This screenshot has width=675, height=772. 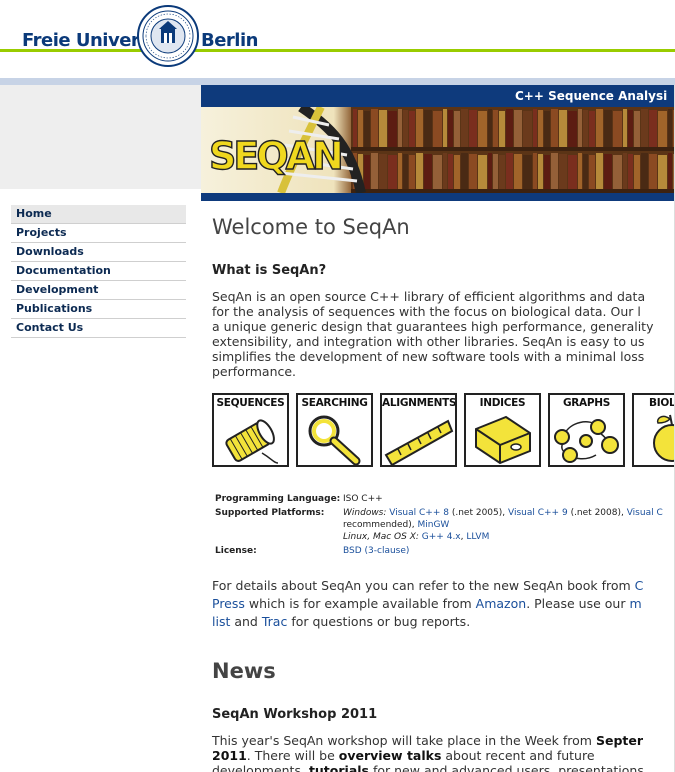 I want to click on unix-label: Linux, Mac OS X:, so click(x=381, y=537).